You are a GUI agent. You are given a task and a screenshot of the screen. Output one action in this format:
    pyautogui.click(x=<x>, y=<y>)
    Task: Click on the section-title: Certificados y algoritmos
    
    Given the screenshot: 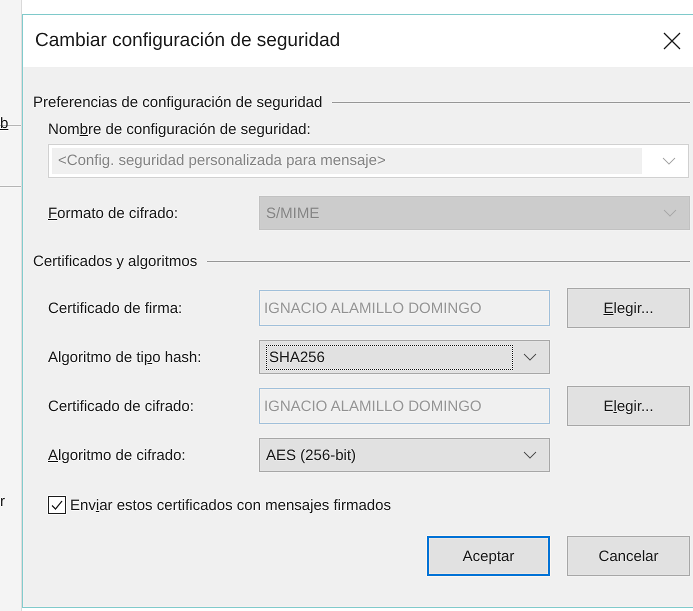 What is the action you would take?
    pyautogui.click(x=115, y=261)
    